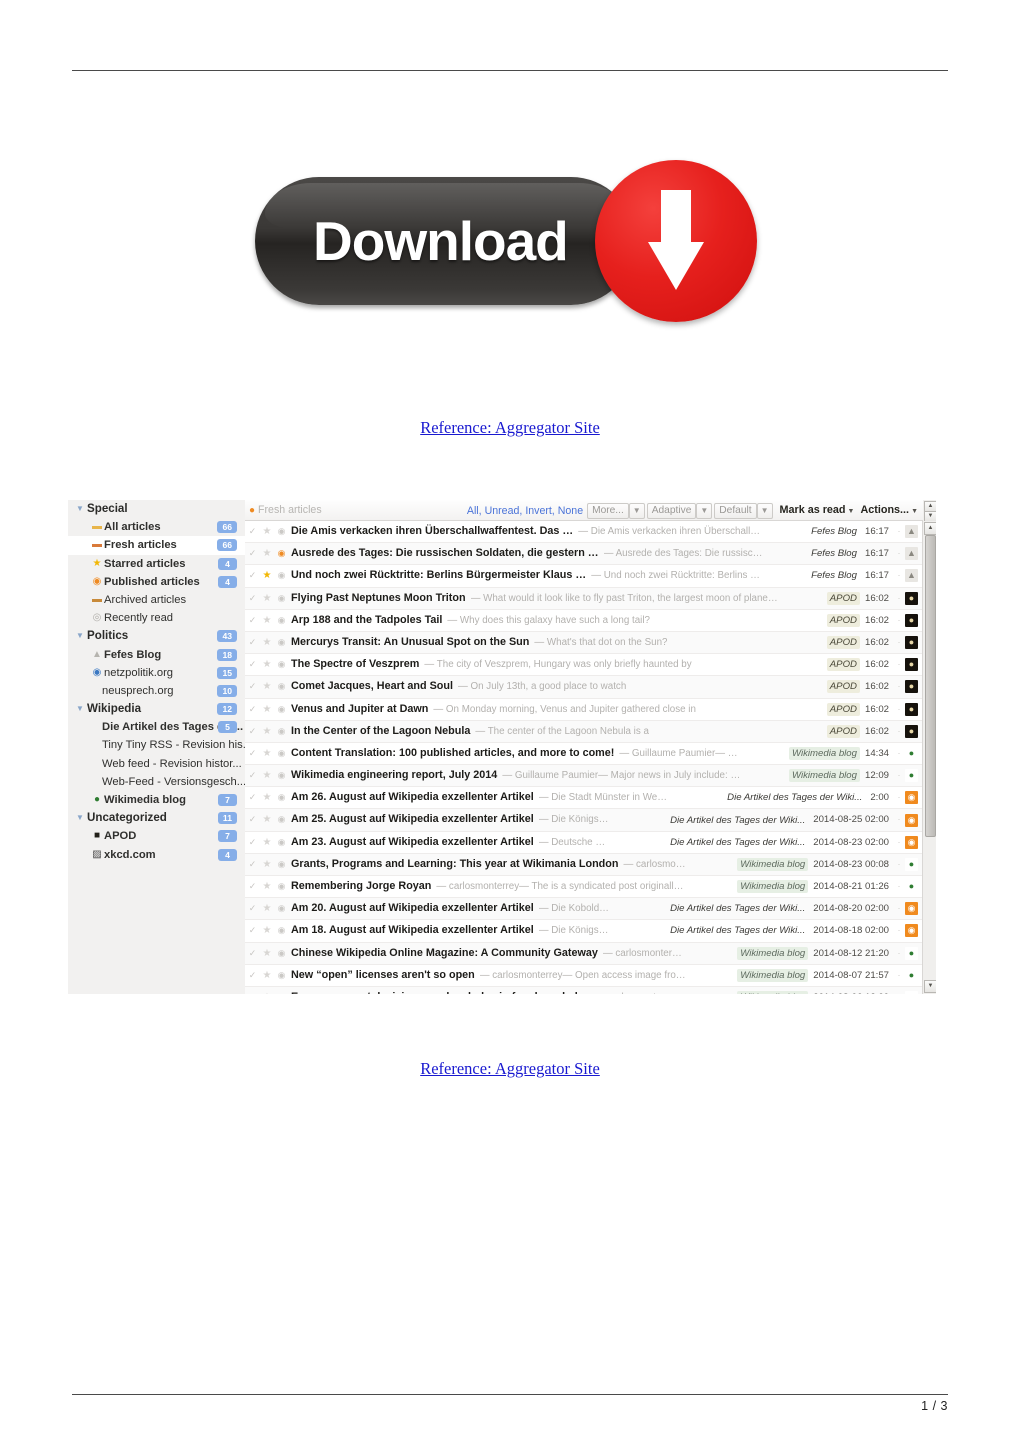 This screenshot has width=1020, height=1442. What do you see at coordinates (156, 509) in the screenshot?
I see `sidebar-category-special: ▼ Special` at bounding box center [156, 509].